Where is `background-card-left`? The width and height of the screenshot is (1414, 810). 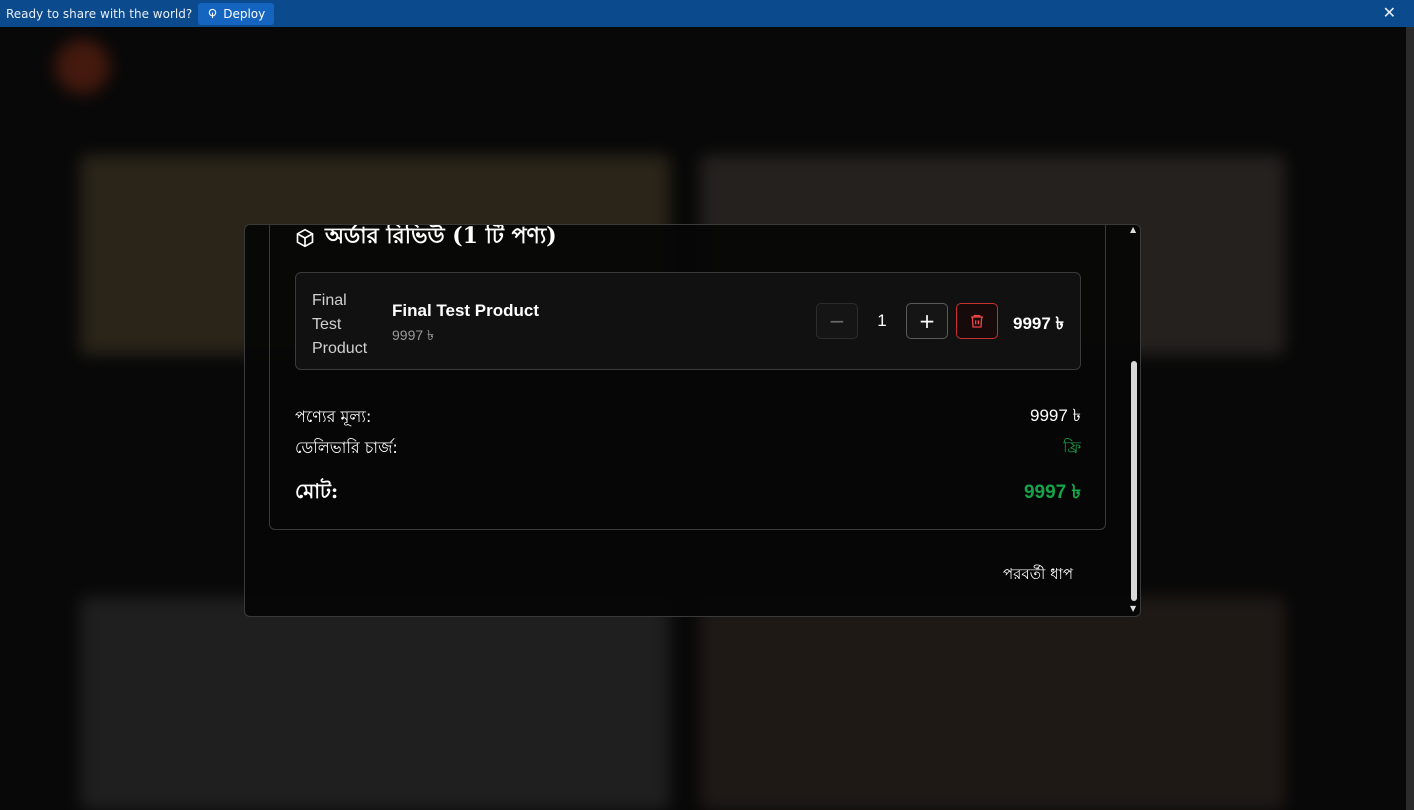
background-card-left is located at coordinates (375, 703).